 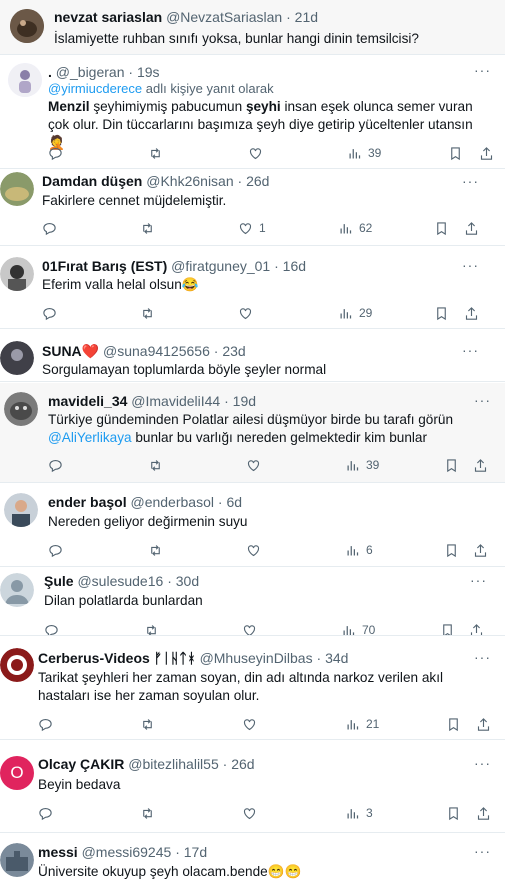 I want to click on views-button: 21, so click(x=362, y=724).